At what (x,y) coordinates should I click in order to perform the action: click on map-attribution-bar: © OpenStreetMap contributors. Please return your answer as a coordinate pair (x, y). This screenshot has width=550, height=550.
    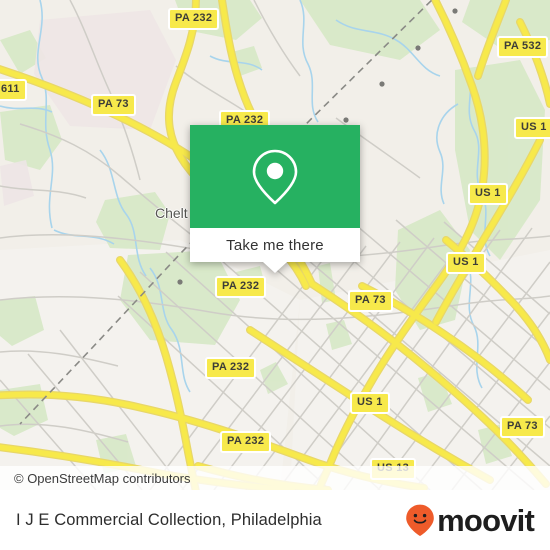
    Looking at the image, I should click on (275, 478).